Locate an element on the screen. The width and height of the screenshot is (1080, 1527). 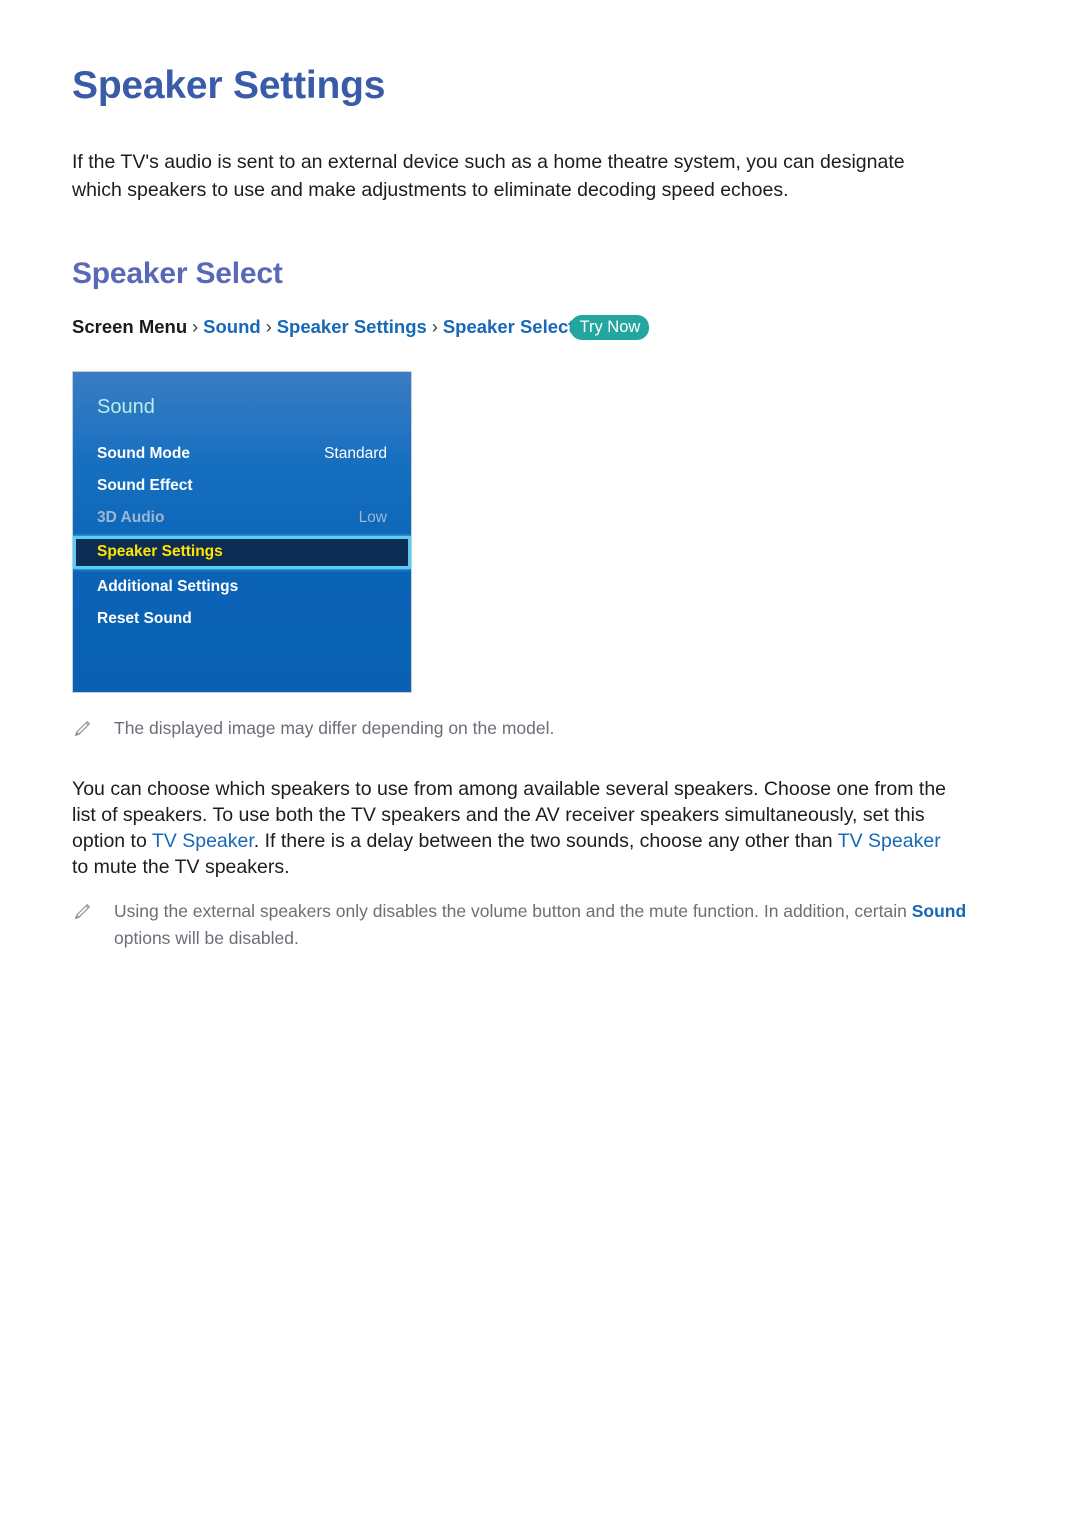
tv-menu-item-additional-settings: Additional Settings is located at coordinates (242, 587).